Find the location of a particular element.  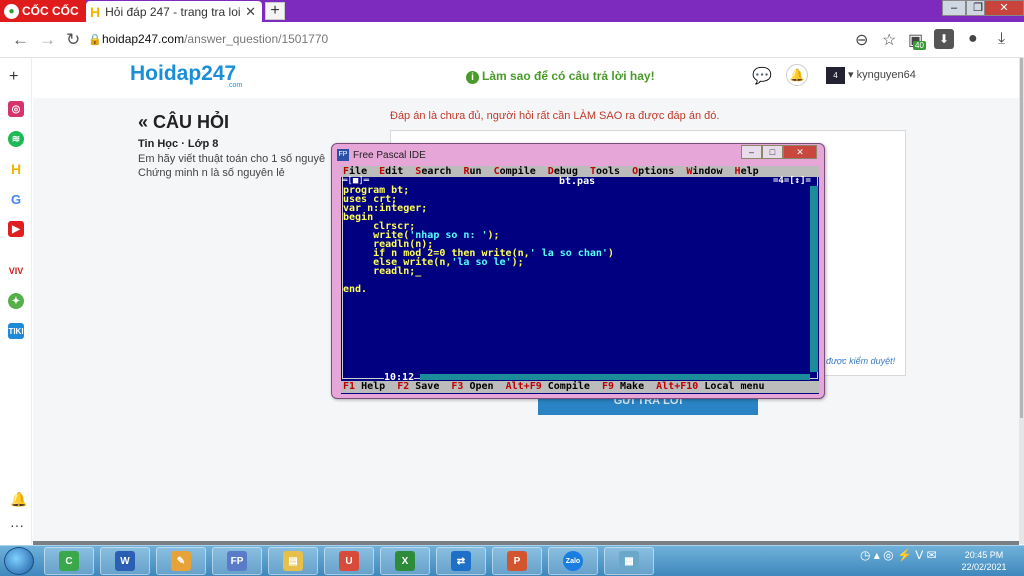

fp-menu-run: Run is located at coordinates (472, 171).